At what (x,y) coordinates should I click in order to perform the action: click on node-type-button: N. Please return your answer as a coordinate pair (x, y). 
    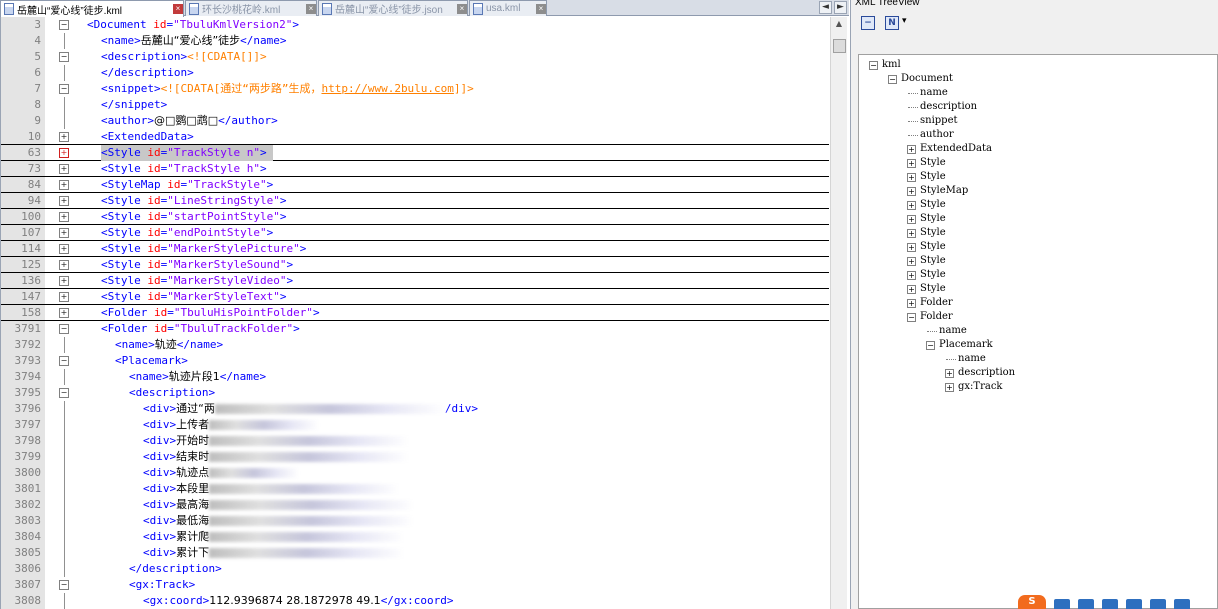
    Looking at the image, I should click on (892, 23).